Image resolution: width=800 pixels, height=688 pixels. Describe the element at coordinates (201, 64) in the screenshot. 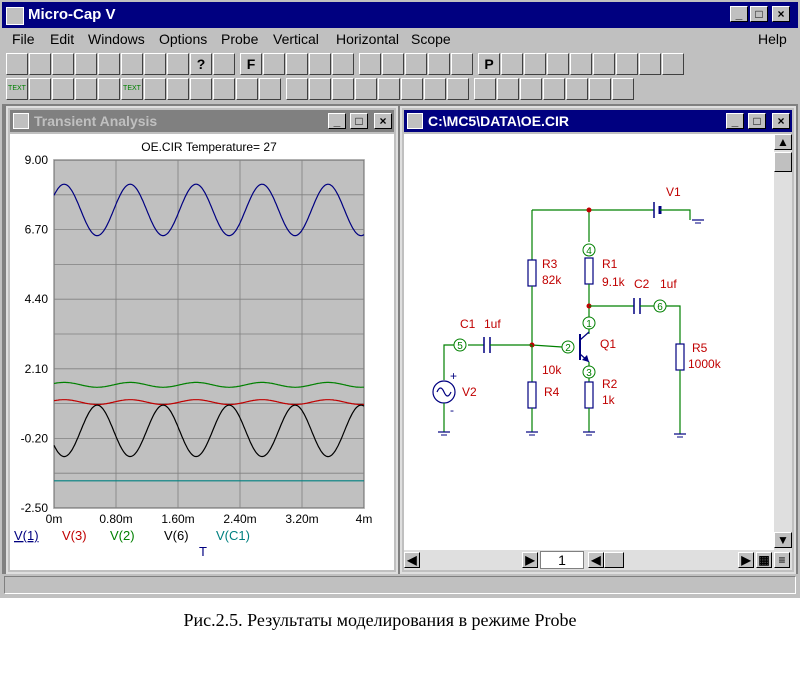

I see `tool---icon: ?` at that location.